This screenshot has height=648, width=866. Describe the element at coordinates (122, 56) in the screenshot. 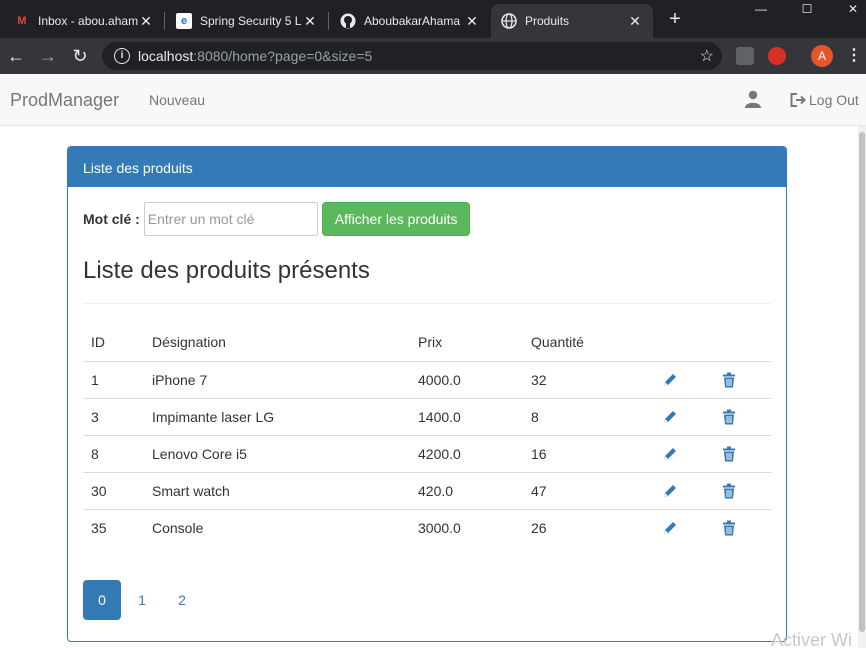

I see `info-icon: i` at that location.